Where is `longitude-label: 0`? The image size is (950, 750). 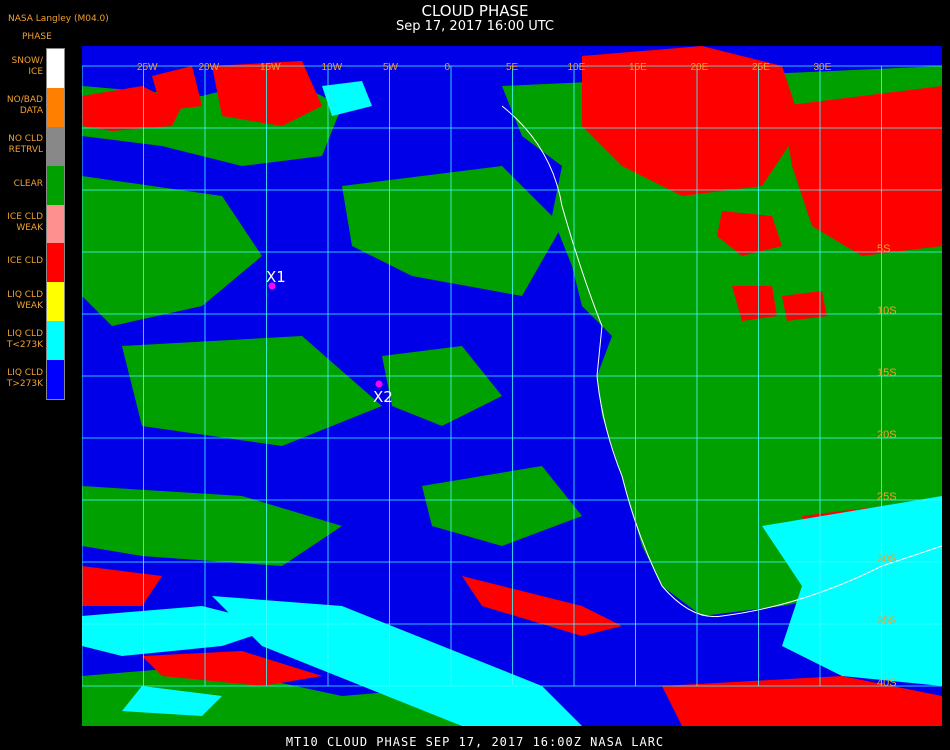 longitude-label: 0 is located at coordinates (448, 67).